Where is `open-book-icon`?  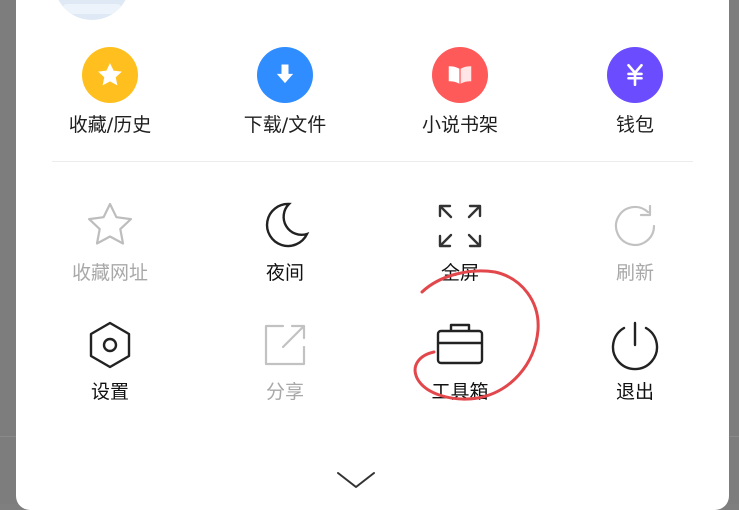 open-book-icon is located at coordinates (460, 75).